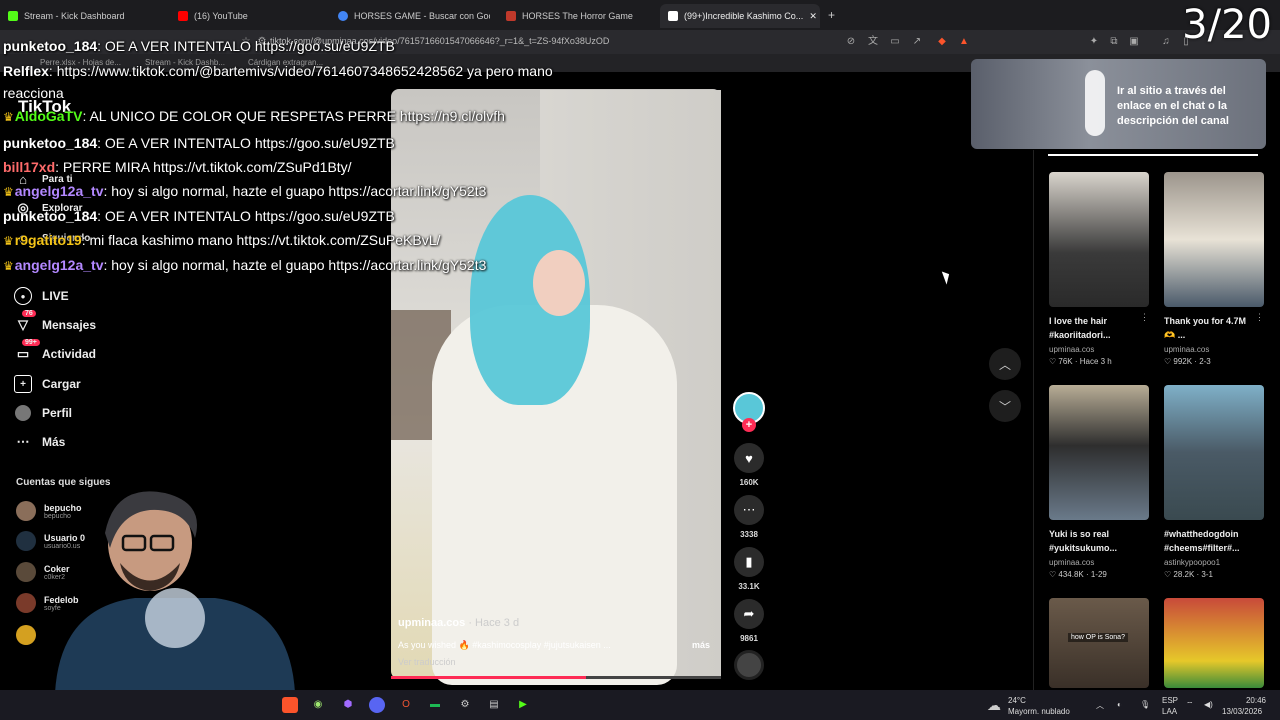 This screenshot has width=1280, height=720. I want to click on opera-icon: O, so click(406, 705).